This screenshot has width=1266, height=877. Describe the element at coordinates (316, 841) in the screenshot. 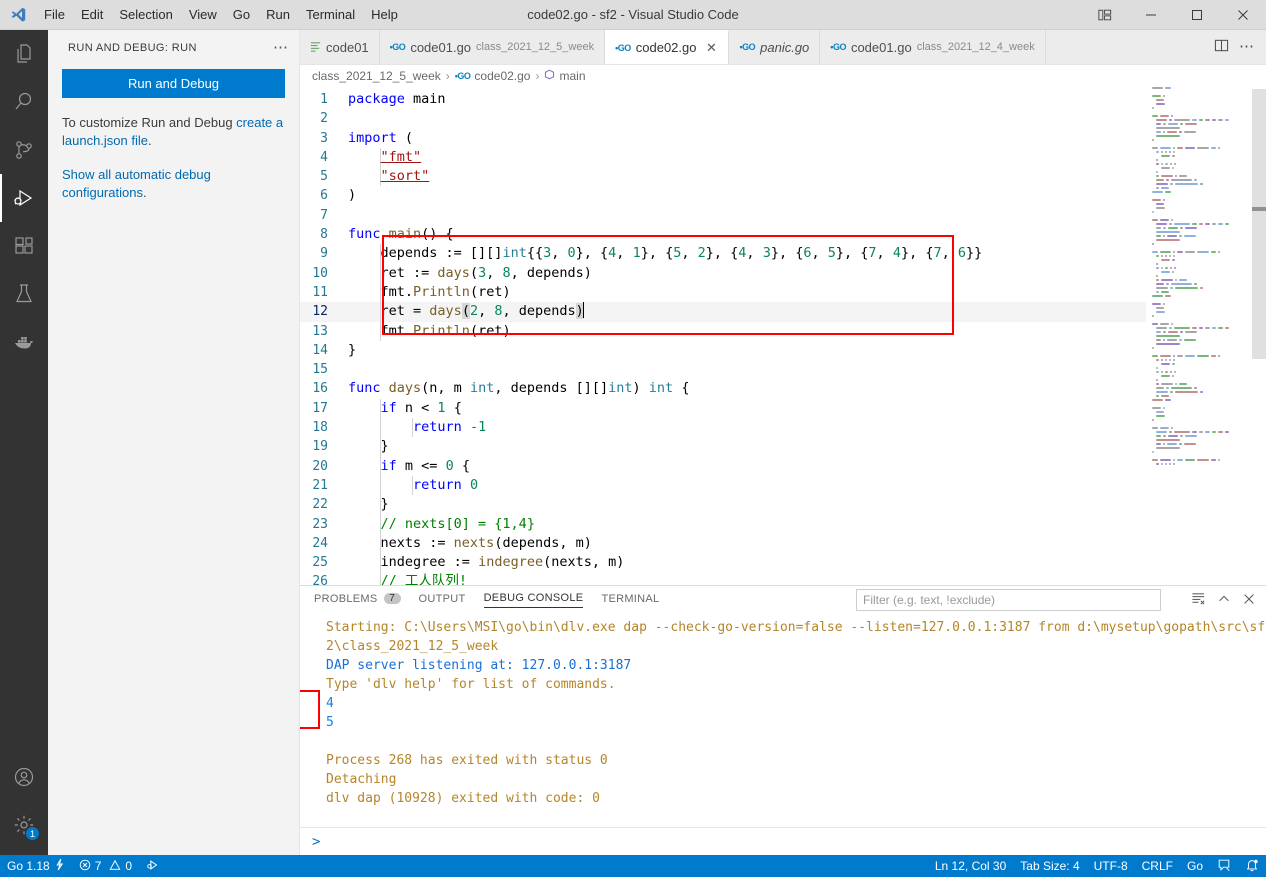

I see `repl-prompt-icon: >` at that location.